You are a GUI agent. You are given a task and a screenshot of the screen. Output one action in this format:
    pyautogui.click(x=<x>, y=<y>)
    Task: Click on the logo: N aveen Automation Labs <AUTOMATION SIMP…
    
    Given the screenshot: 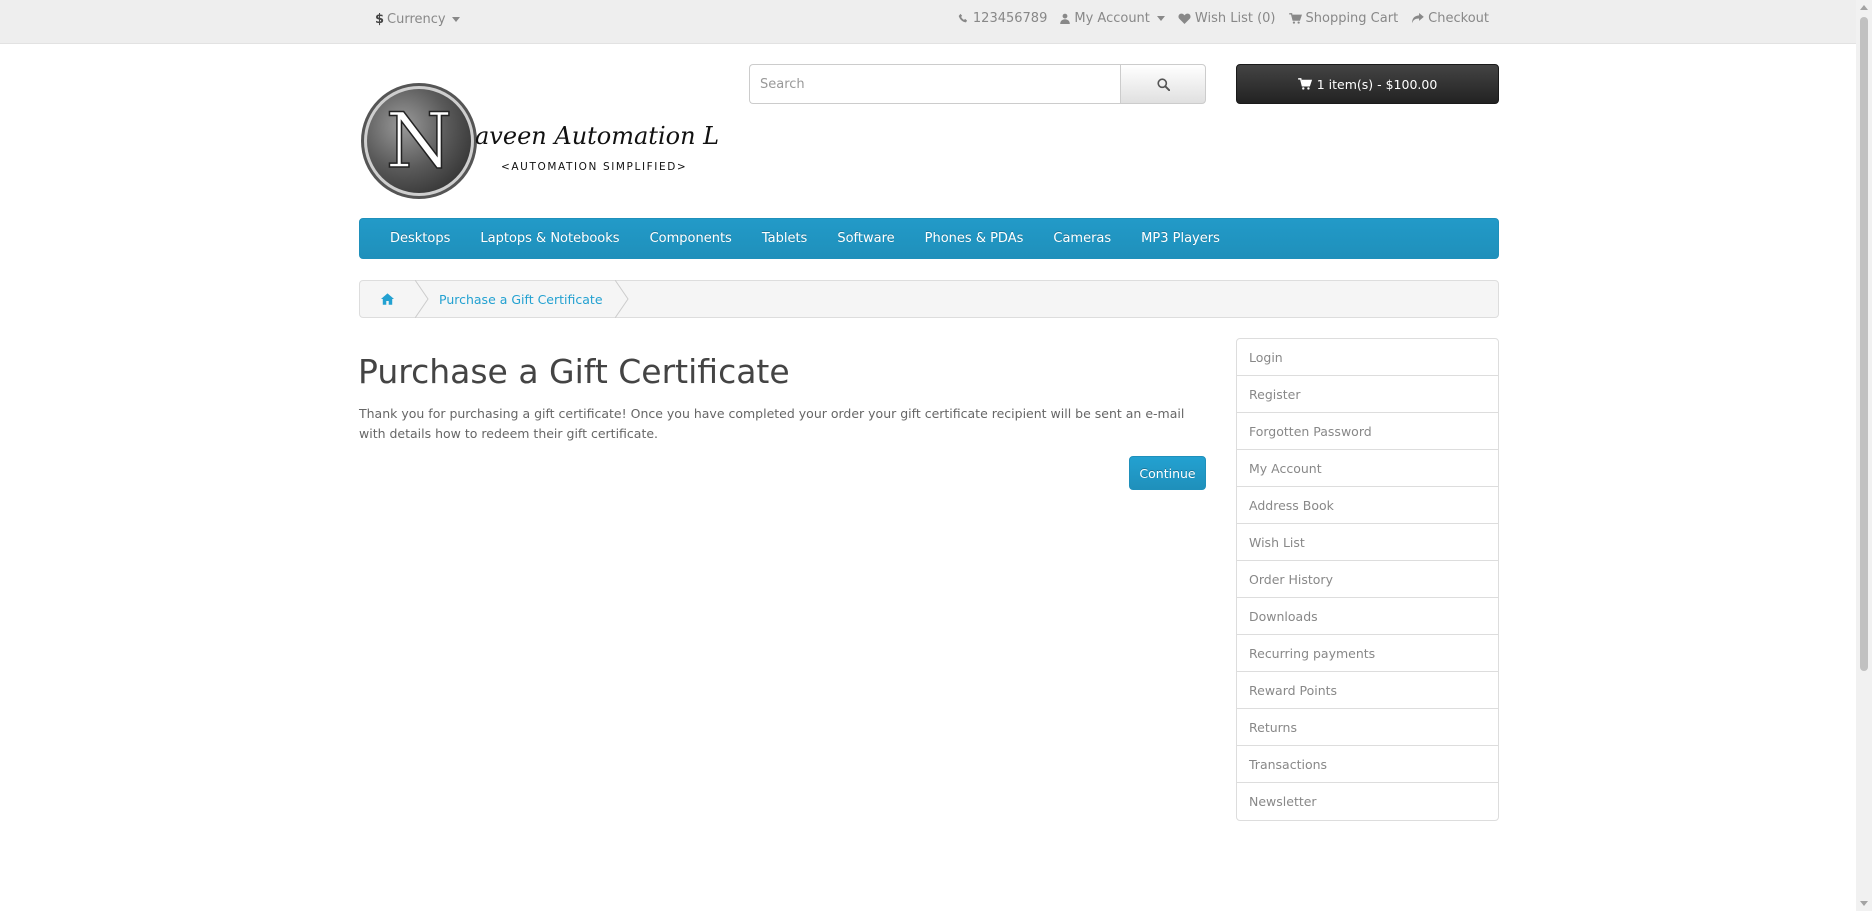 What is the action you would take?
    pyautogui.click(x=560, y=142)
    